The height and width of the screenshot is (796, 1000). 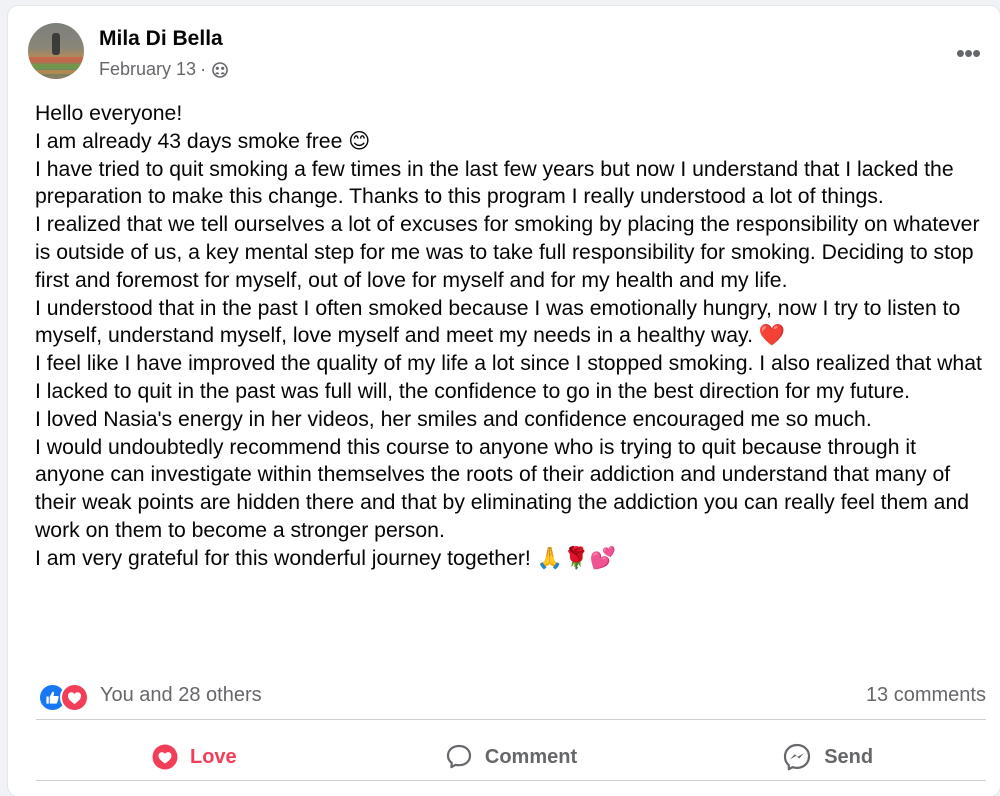 I want to click on post-date: February 13, so click(x=147, y=69).